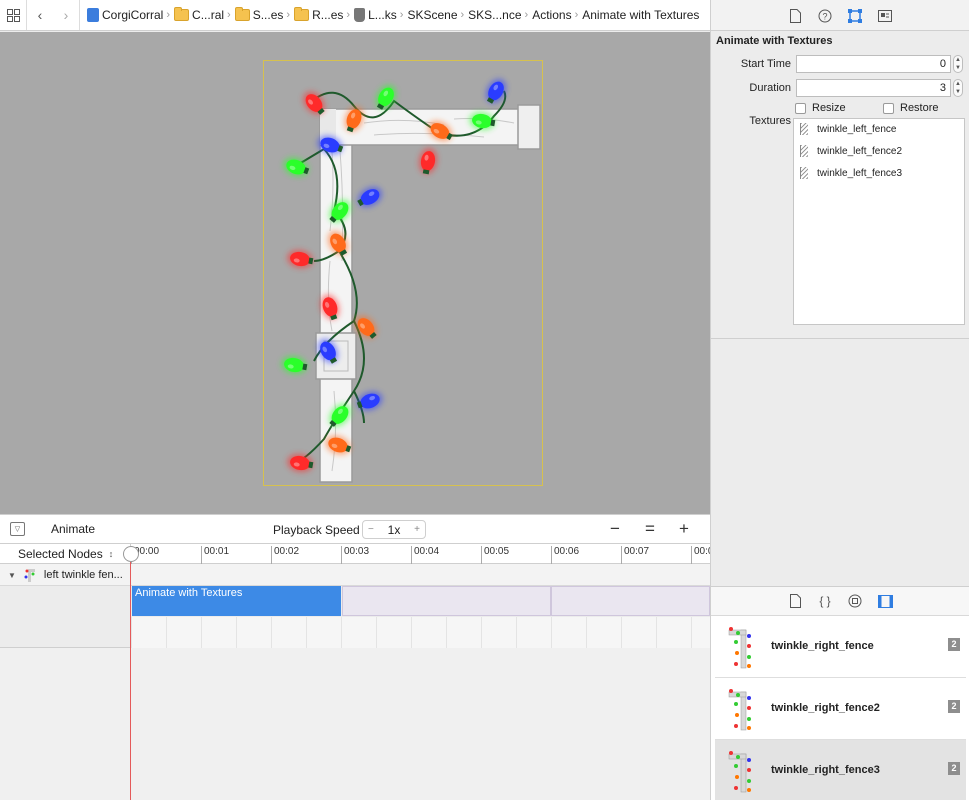 This screenshot has width=969, height=800. Describe the element at coordinates (93, 15) in the screenshot. I see `project-icon` at that location.